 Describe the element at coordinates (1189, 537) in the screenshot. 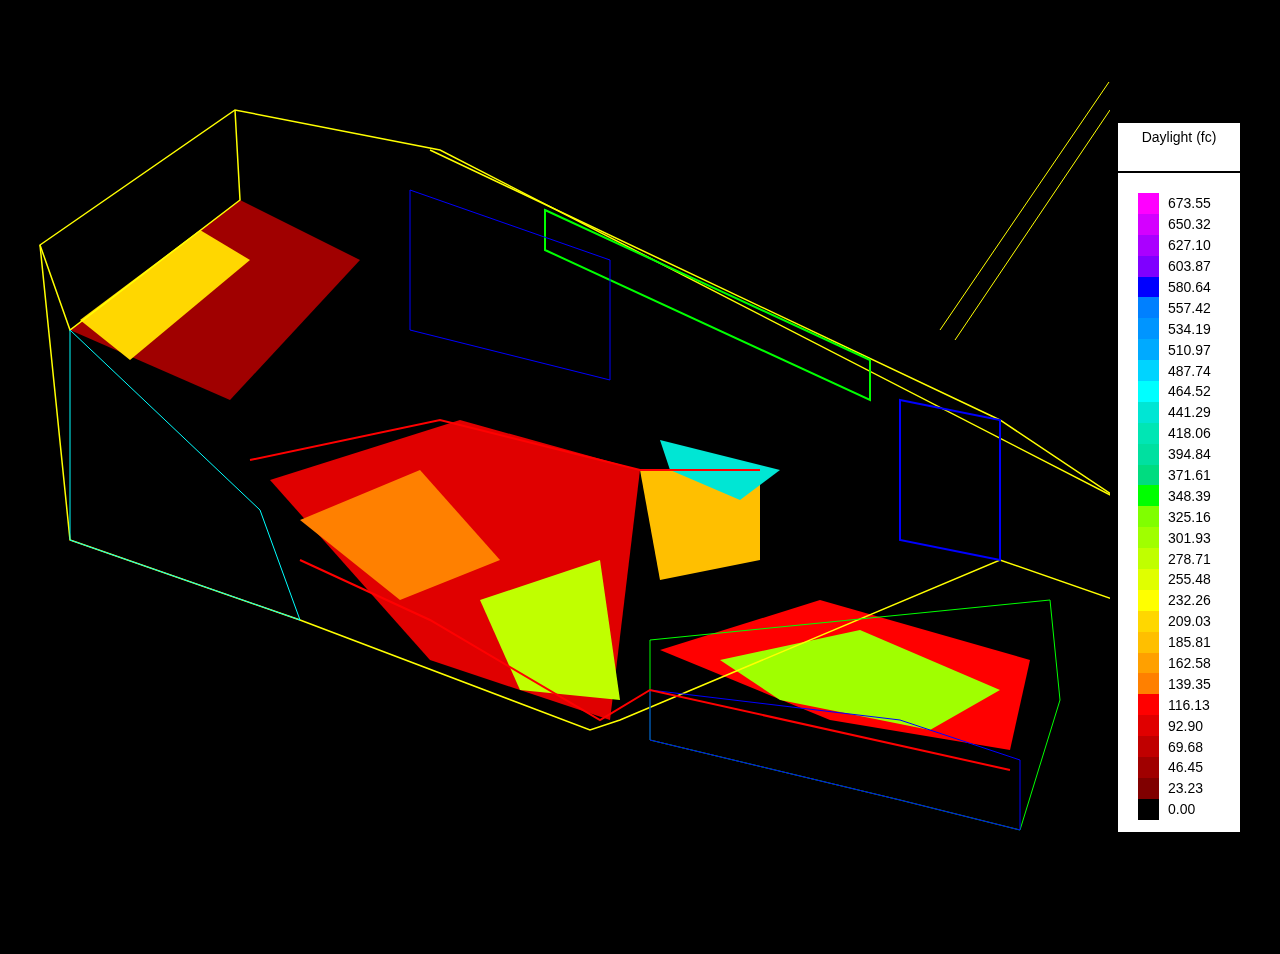

I see `legend-value: 301.93` at that location.